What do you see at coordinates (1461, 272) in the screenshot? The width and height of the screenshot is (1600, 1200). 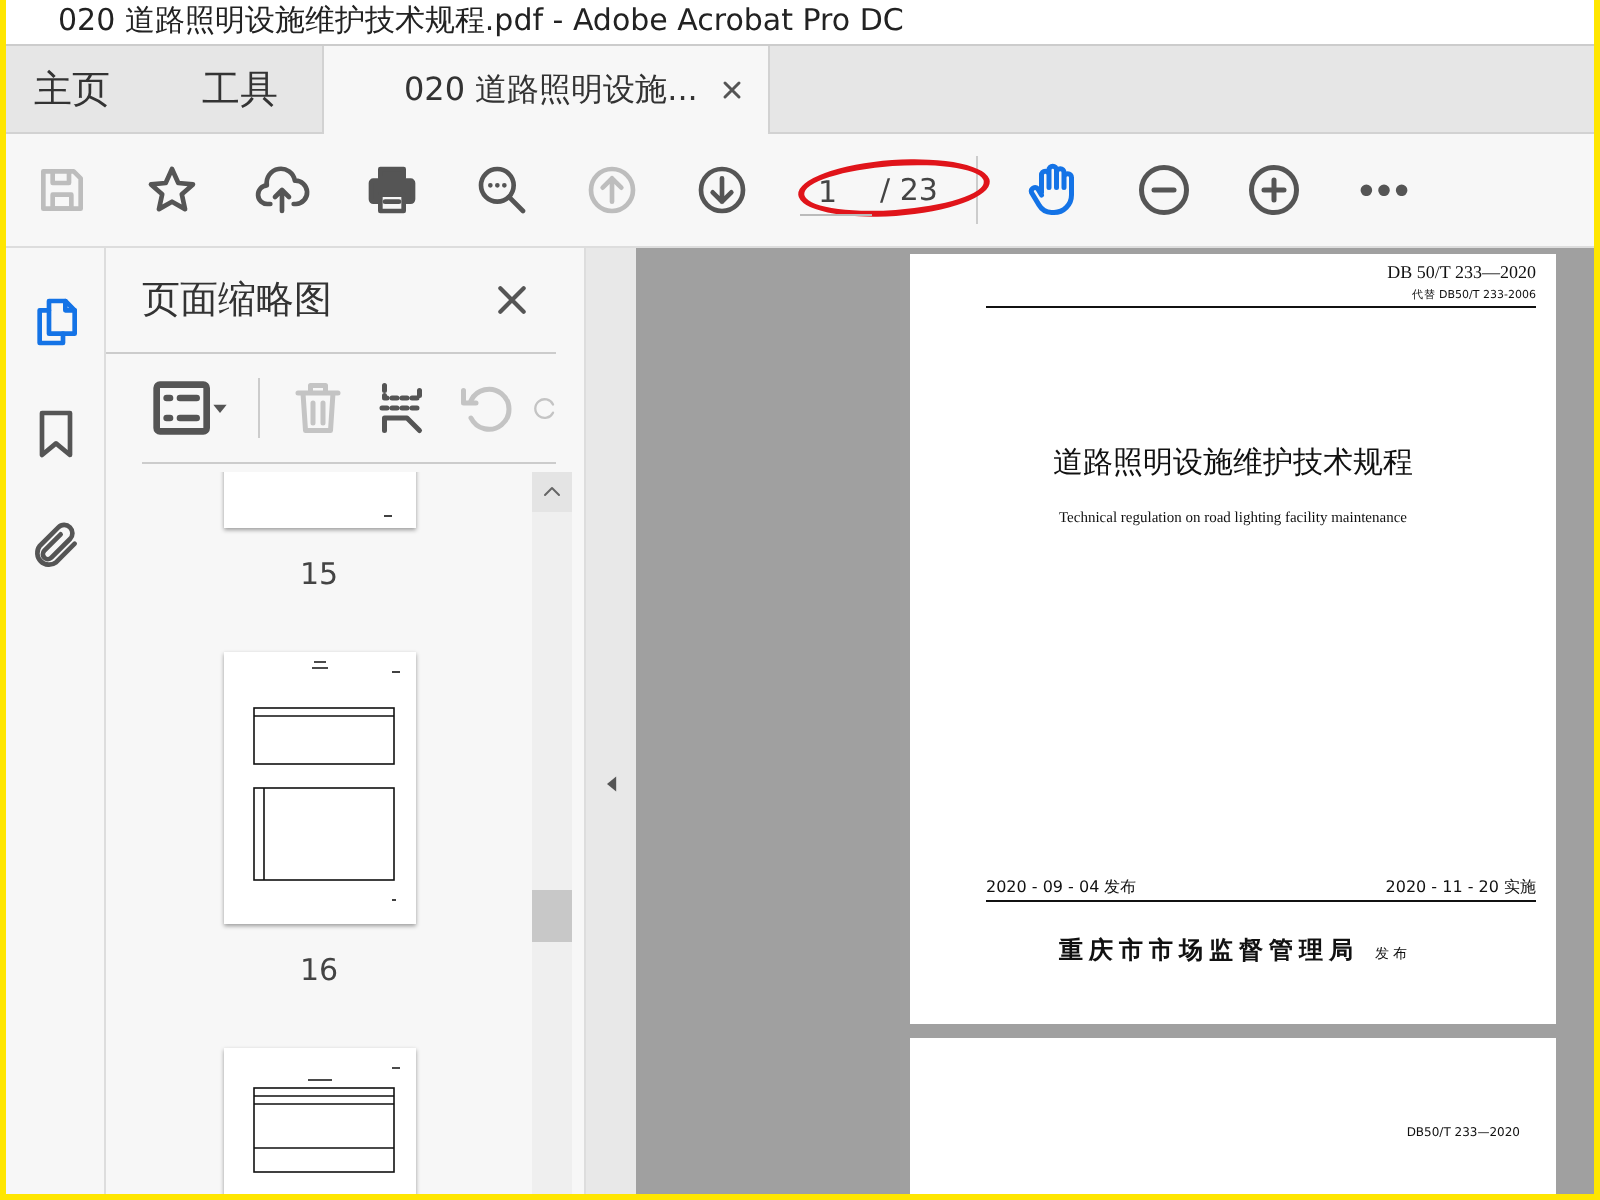 I see `standard-number: DB 50/T 233—2020` at bounding box center [1461, 272].